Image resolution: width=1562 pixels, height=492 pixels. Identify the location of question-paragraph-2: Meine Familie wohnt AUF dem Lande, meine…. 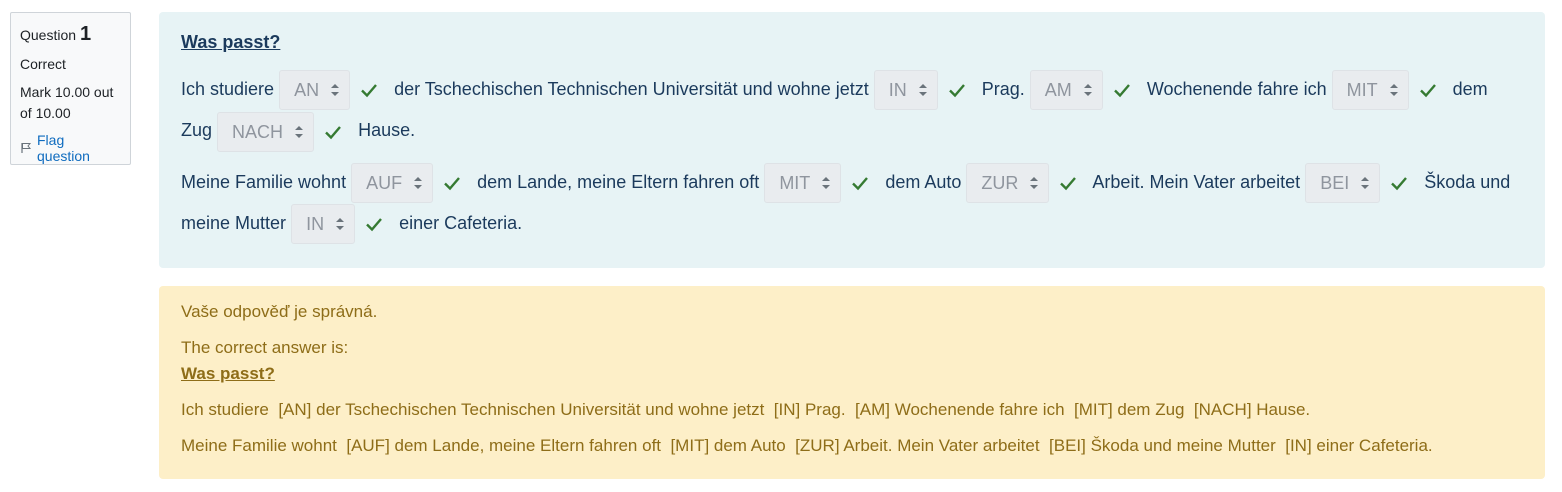
(852, 203).